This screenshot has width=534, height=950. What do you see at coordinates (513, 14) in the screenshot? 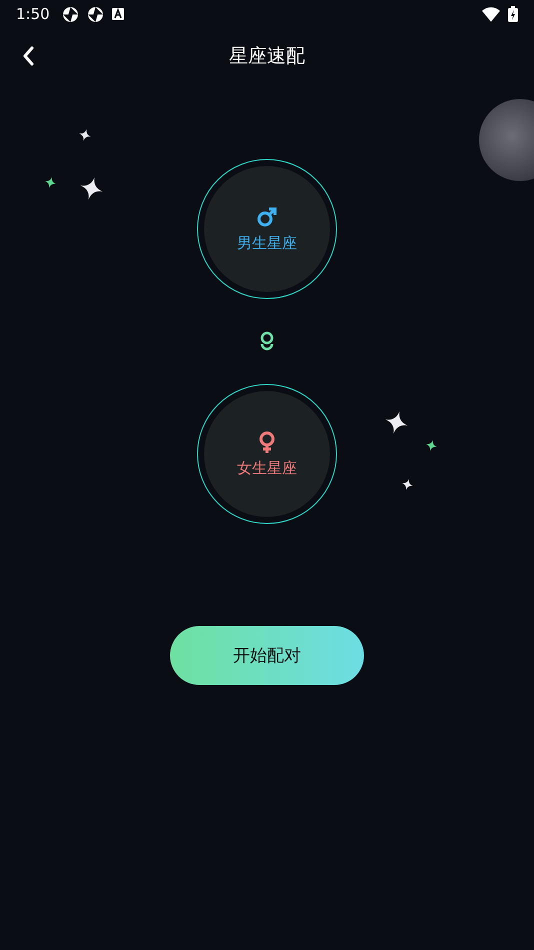
I see `battery-icon` at bounding box center [513, 14].